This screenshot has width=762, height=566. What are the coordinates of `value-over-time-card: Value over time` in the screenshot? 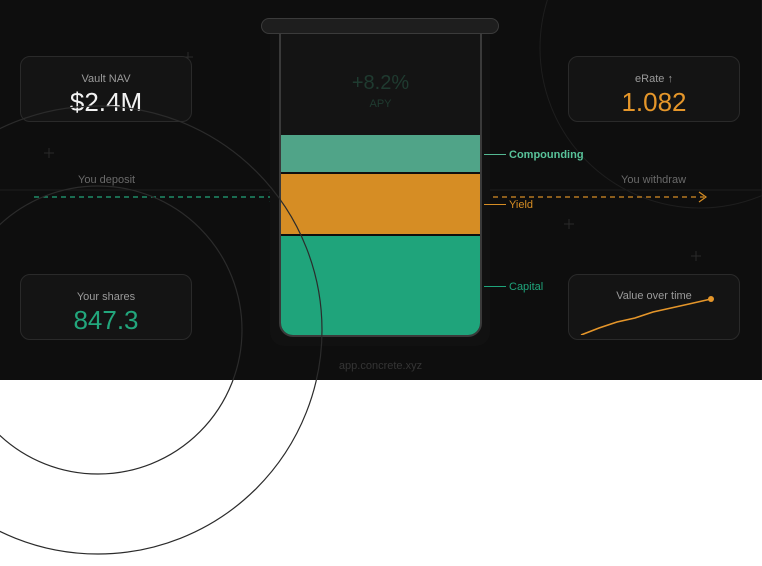 It's located at (654, 307).